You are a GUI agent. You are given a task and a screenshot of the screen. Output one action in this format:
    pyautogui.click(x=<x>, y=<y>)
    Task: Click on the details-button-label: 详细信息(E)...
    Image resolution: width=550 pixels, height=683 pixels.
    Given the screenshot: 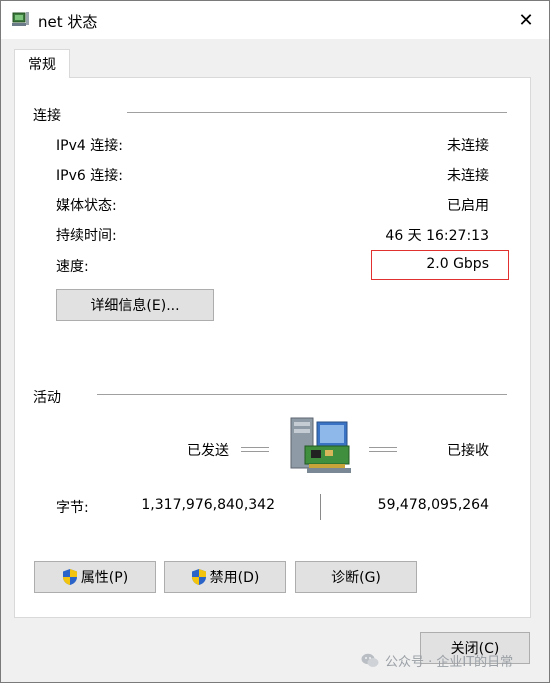 What is the action you would take?
    pyautogui.click(x=135, y=306)
    